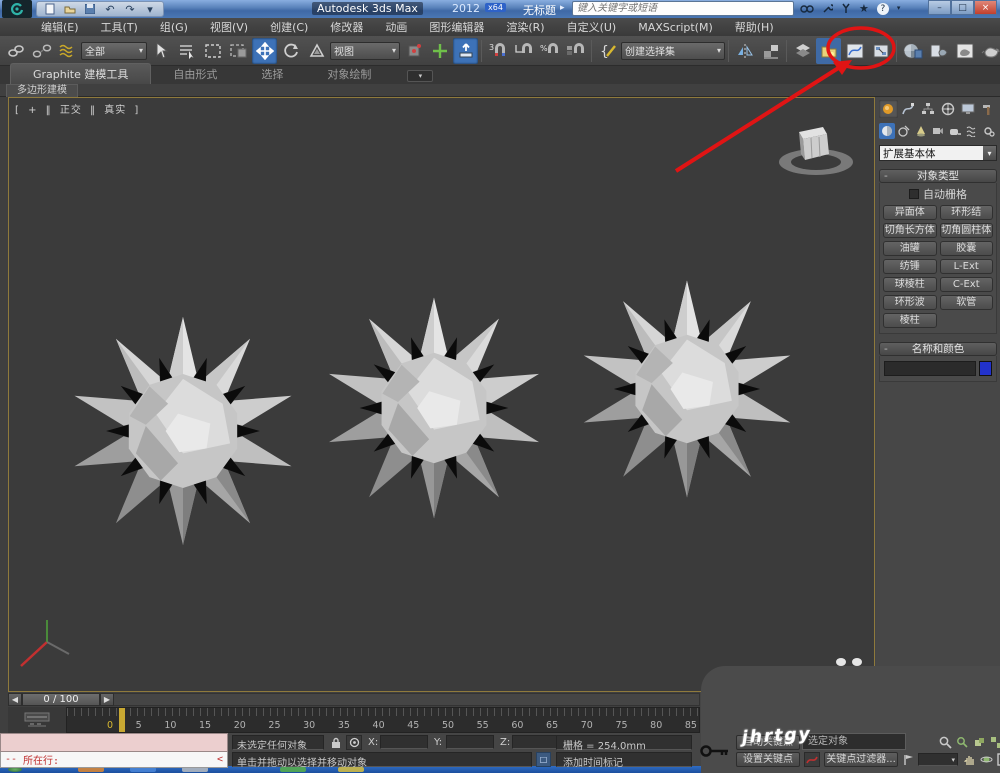  What do you see at coordinates (15, 699) in the screenshot?
I see `previous-frame-button: ◀` at bounding box center [15, 699].